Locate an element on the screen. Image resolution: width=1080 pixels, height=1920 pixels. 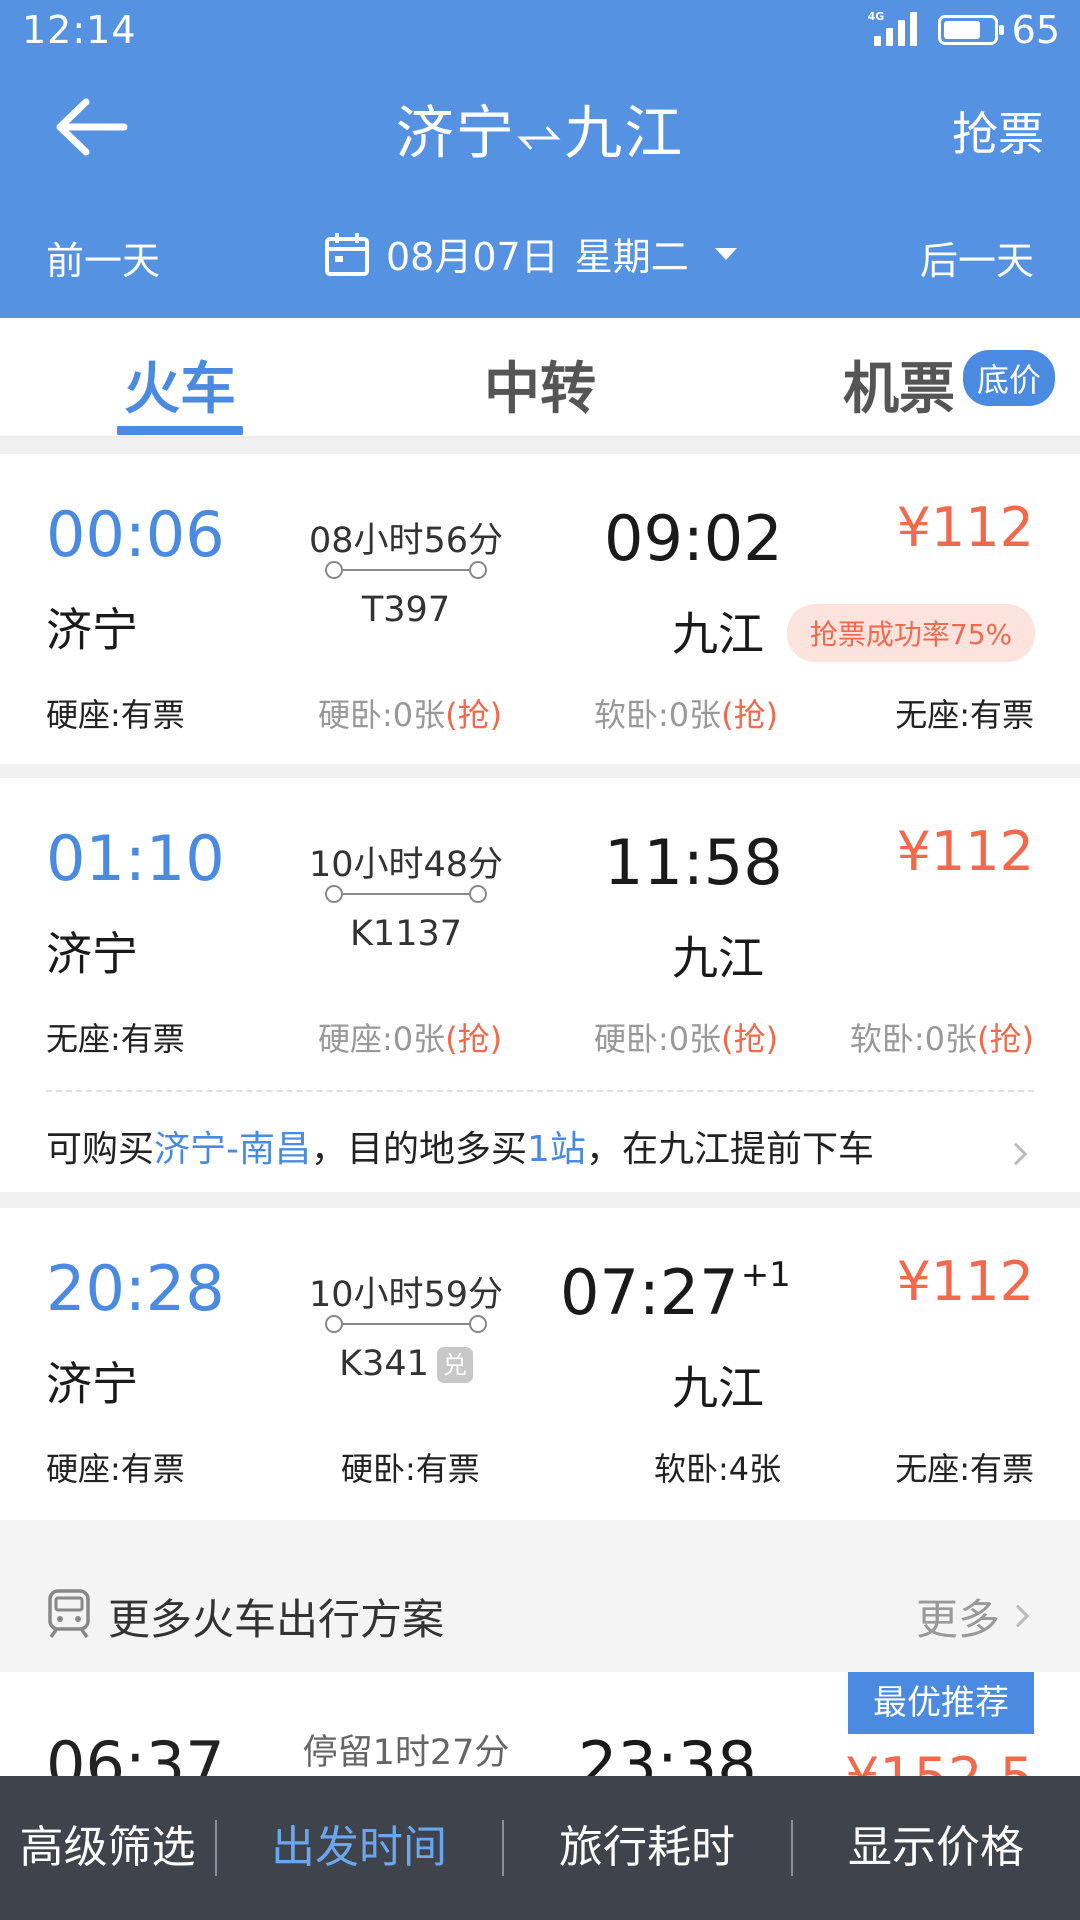
route-title: 济宁⥋九江 is located at coordinates (540, 128).